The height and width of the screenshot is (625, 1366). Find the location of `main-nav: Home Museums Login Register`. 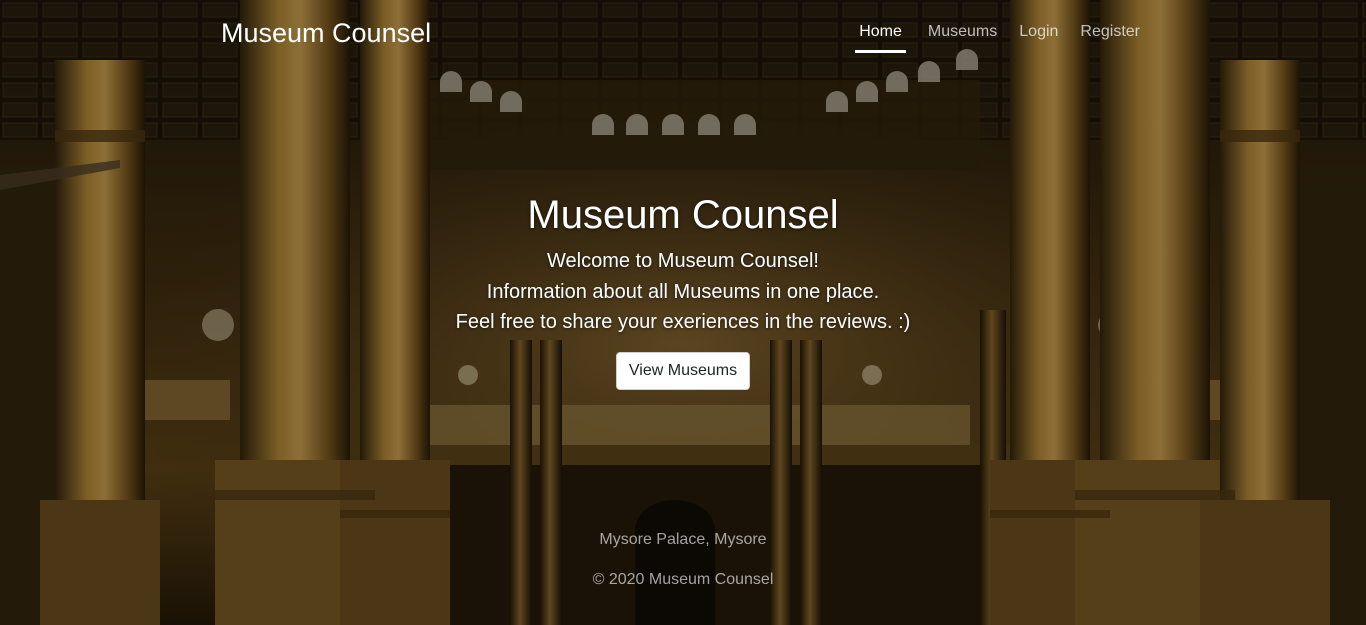

main-nav: Home Museums Login Register is located at coordinates (986, 37).